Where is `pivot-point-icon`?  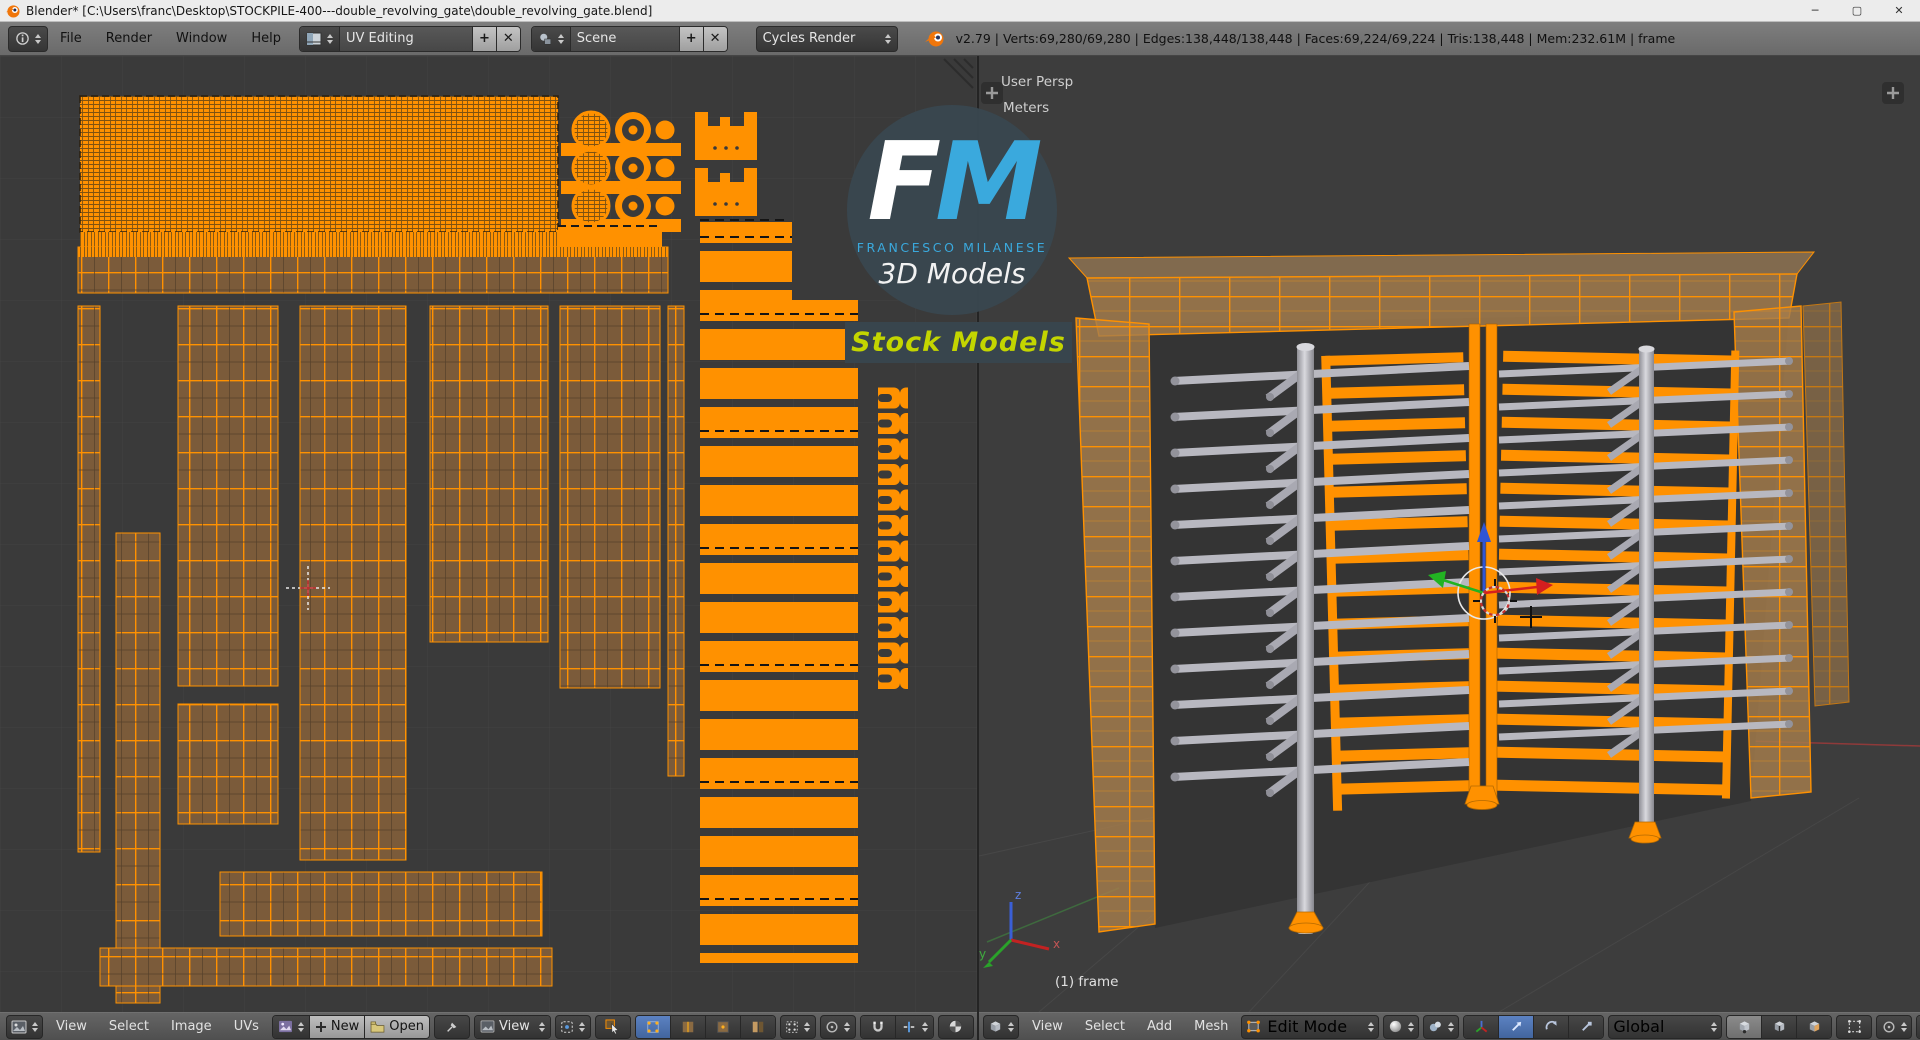
pivot-point-icon is located at coordinates (1436, 1026).